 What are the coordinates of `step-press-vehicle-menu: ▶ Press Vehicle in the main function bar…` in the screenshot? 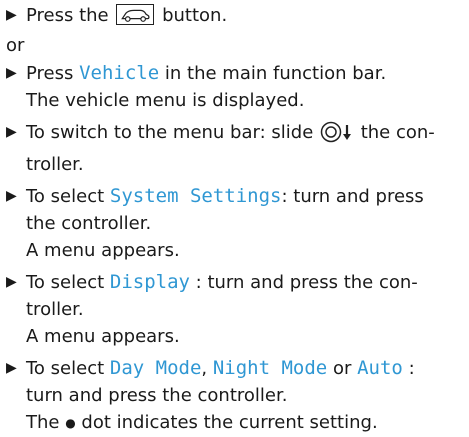 It's located at (233, 87).